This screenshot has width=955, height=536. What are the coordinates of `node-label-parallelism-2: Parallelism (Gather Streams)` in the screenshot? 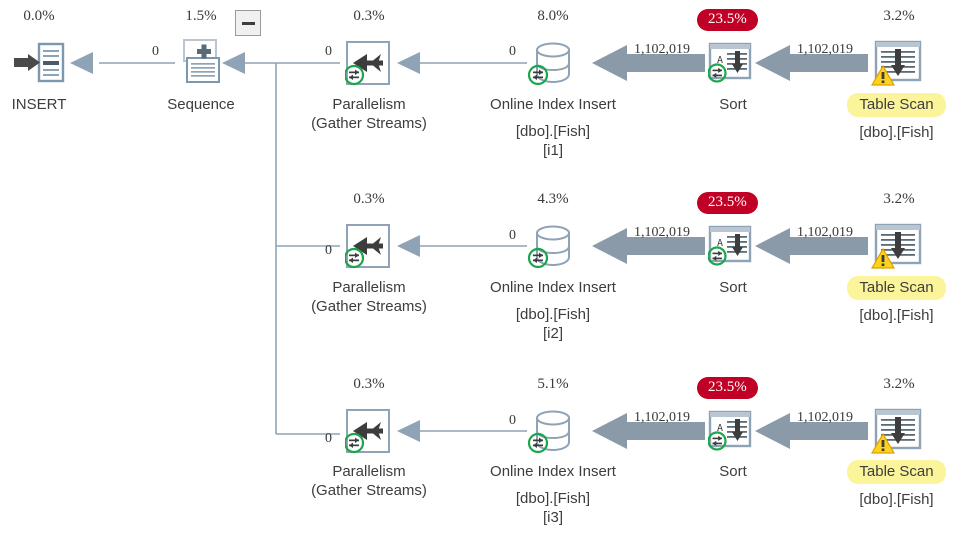 It's located at (369, 297).